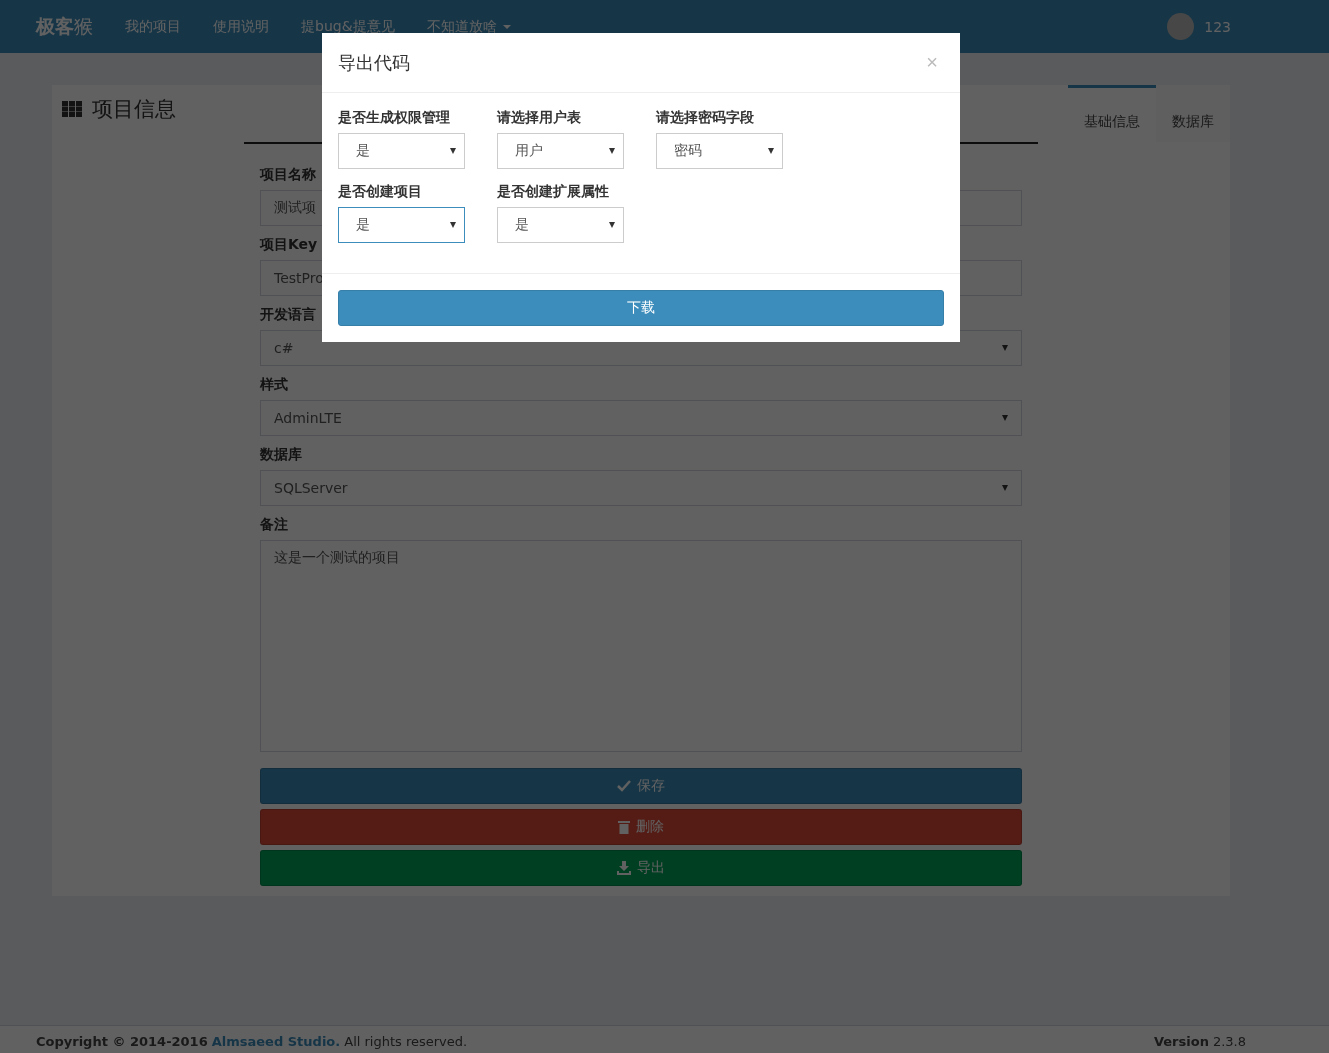  Describe the element at coordinates (288, 315) in the screenshot. I see `field-label: 开发语言` at that location.